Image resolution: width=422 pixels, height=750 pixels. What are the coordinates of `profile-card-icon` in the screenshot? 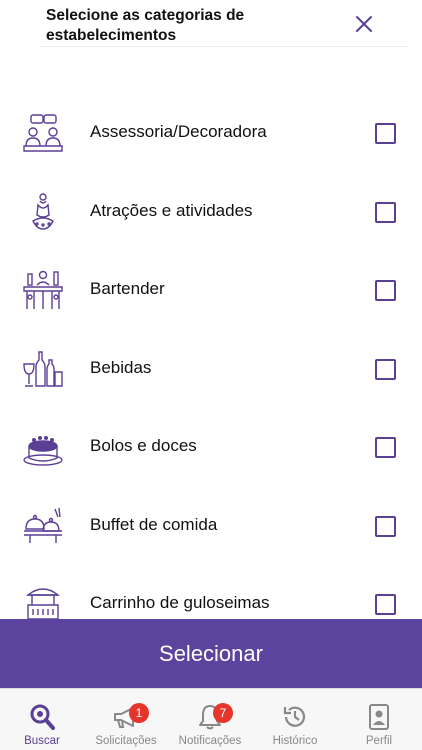 It's located at (379, 717).